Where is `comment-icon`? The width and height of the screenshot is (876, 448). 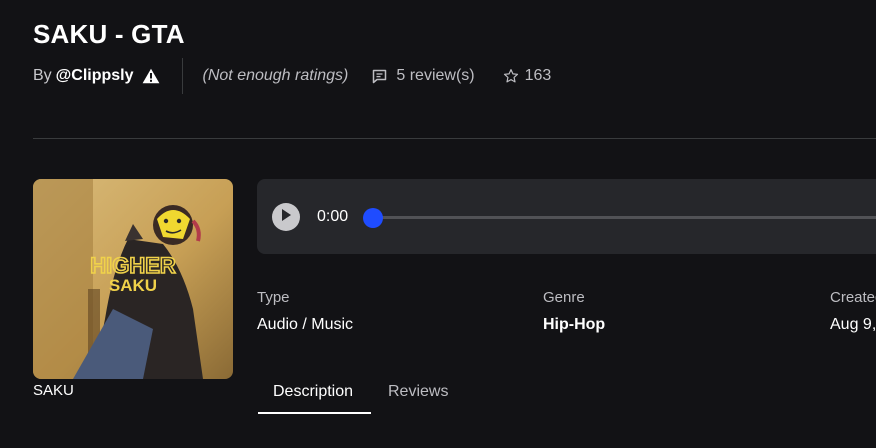
comment-icon is located at coordinates (379, 76).